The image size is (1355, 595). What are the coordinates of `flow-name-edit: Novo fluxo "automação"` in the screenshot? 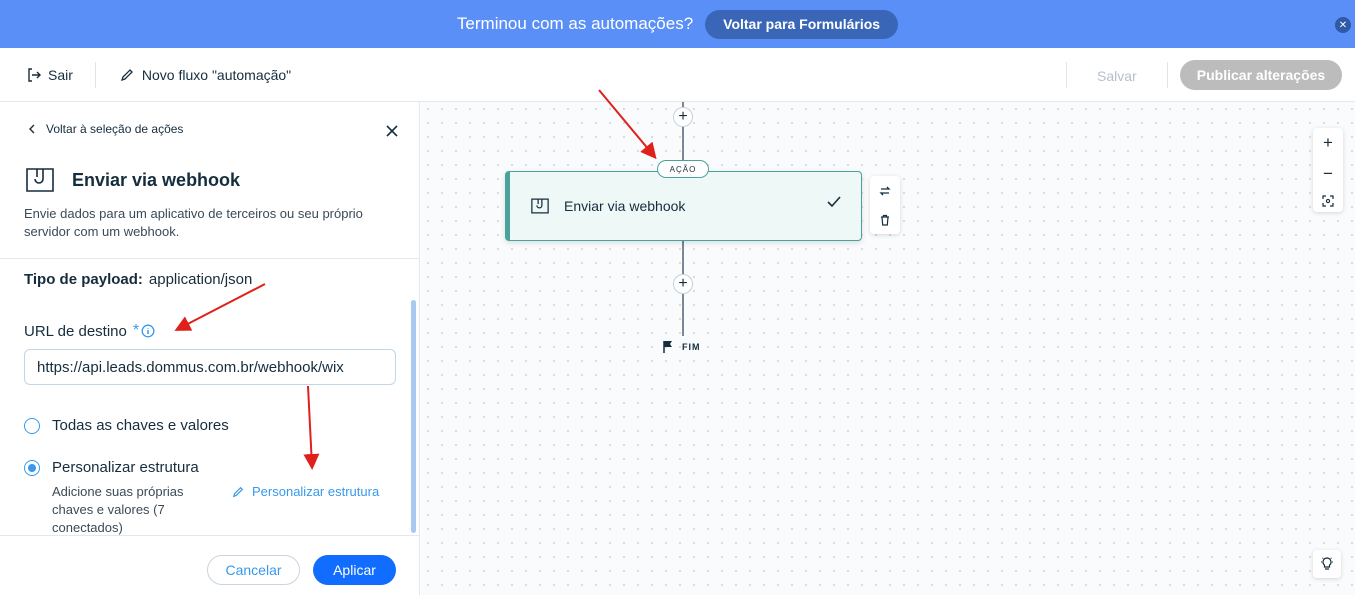 It's located at (205, 75).